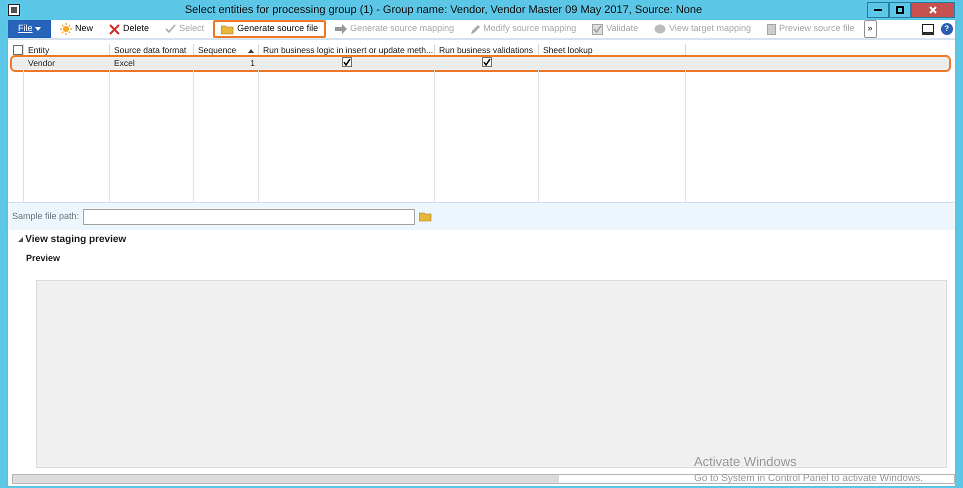 The height and width of the screenshot is (488, 963). Describe the element at coordinates (928, 29) in the screenshot. I see `panel-icon` at that location.